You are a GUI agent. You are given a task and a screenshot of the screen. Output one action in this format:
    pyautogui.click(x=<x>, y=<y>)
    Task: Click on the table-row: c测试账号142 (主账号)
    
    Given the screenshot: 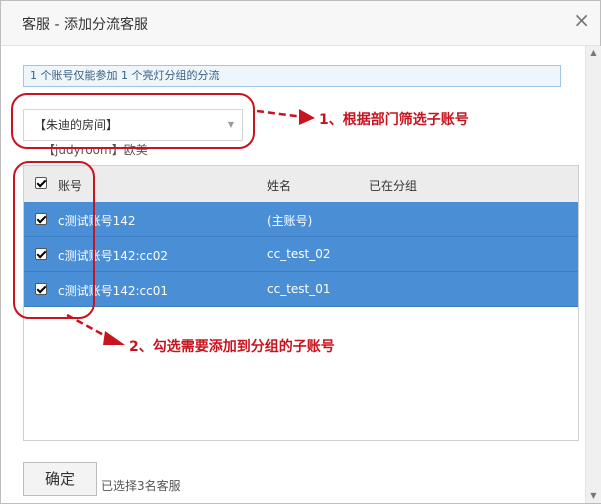 What is the action you would take?
    pyautogui.click(x=301, y=219)
    